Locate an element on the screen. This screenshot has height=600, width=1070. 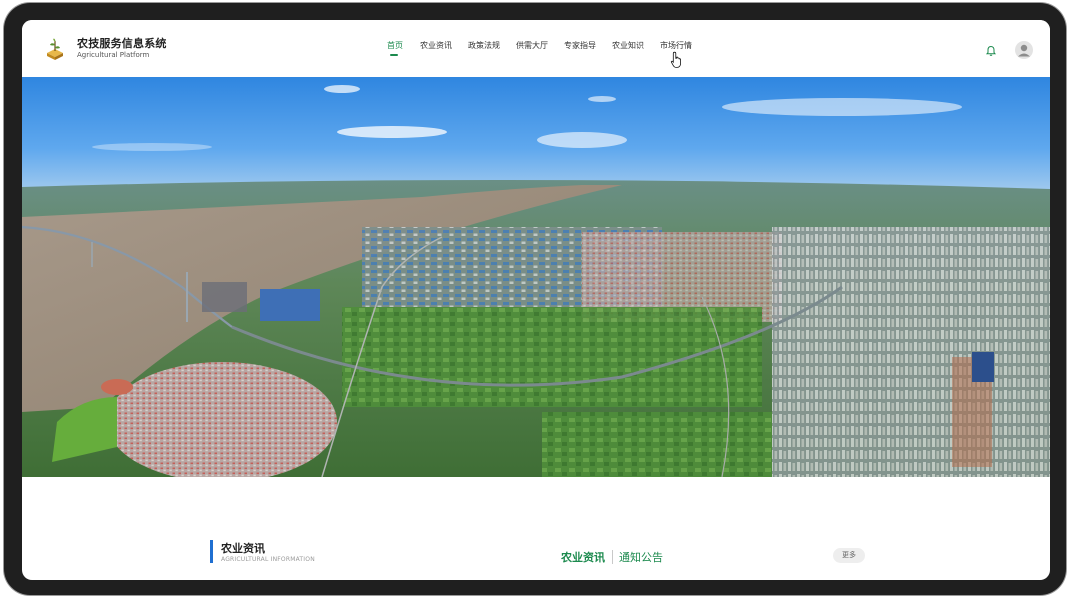
hand-cursor-icon is located at coordinates (675, 59).